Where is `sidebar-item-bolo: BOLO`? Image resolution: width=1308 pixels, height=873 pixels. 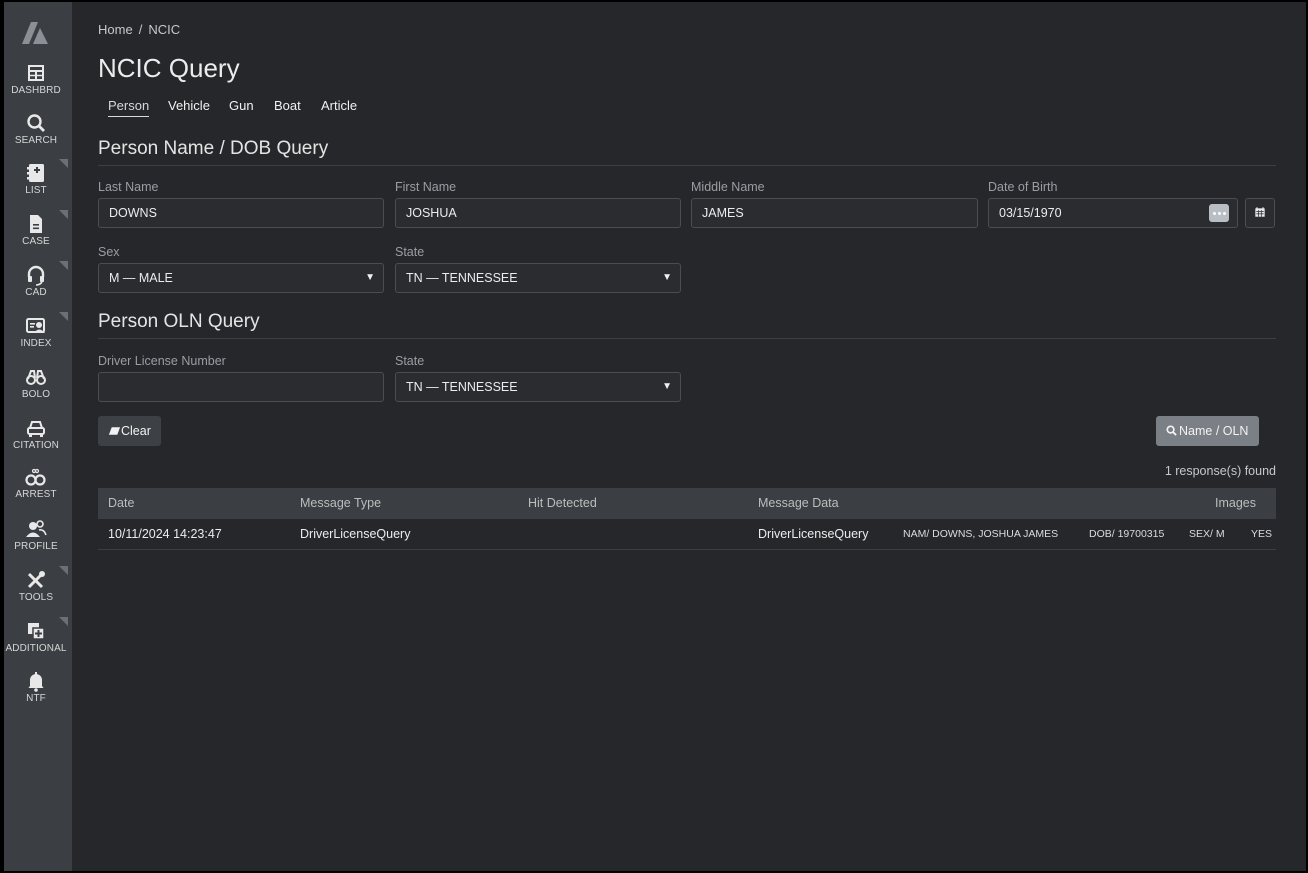 sidebar-item-bolo: BOLO is located at coordinates (36, 390).